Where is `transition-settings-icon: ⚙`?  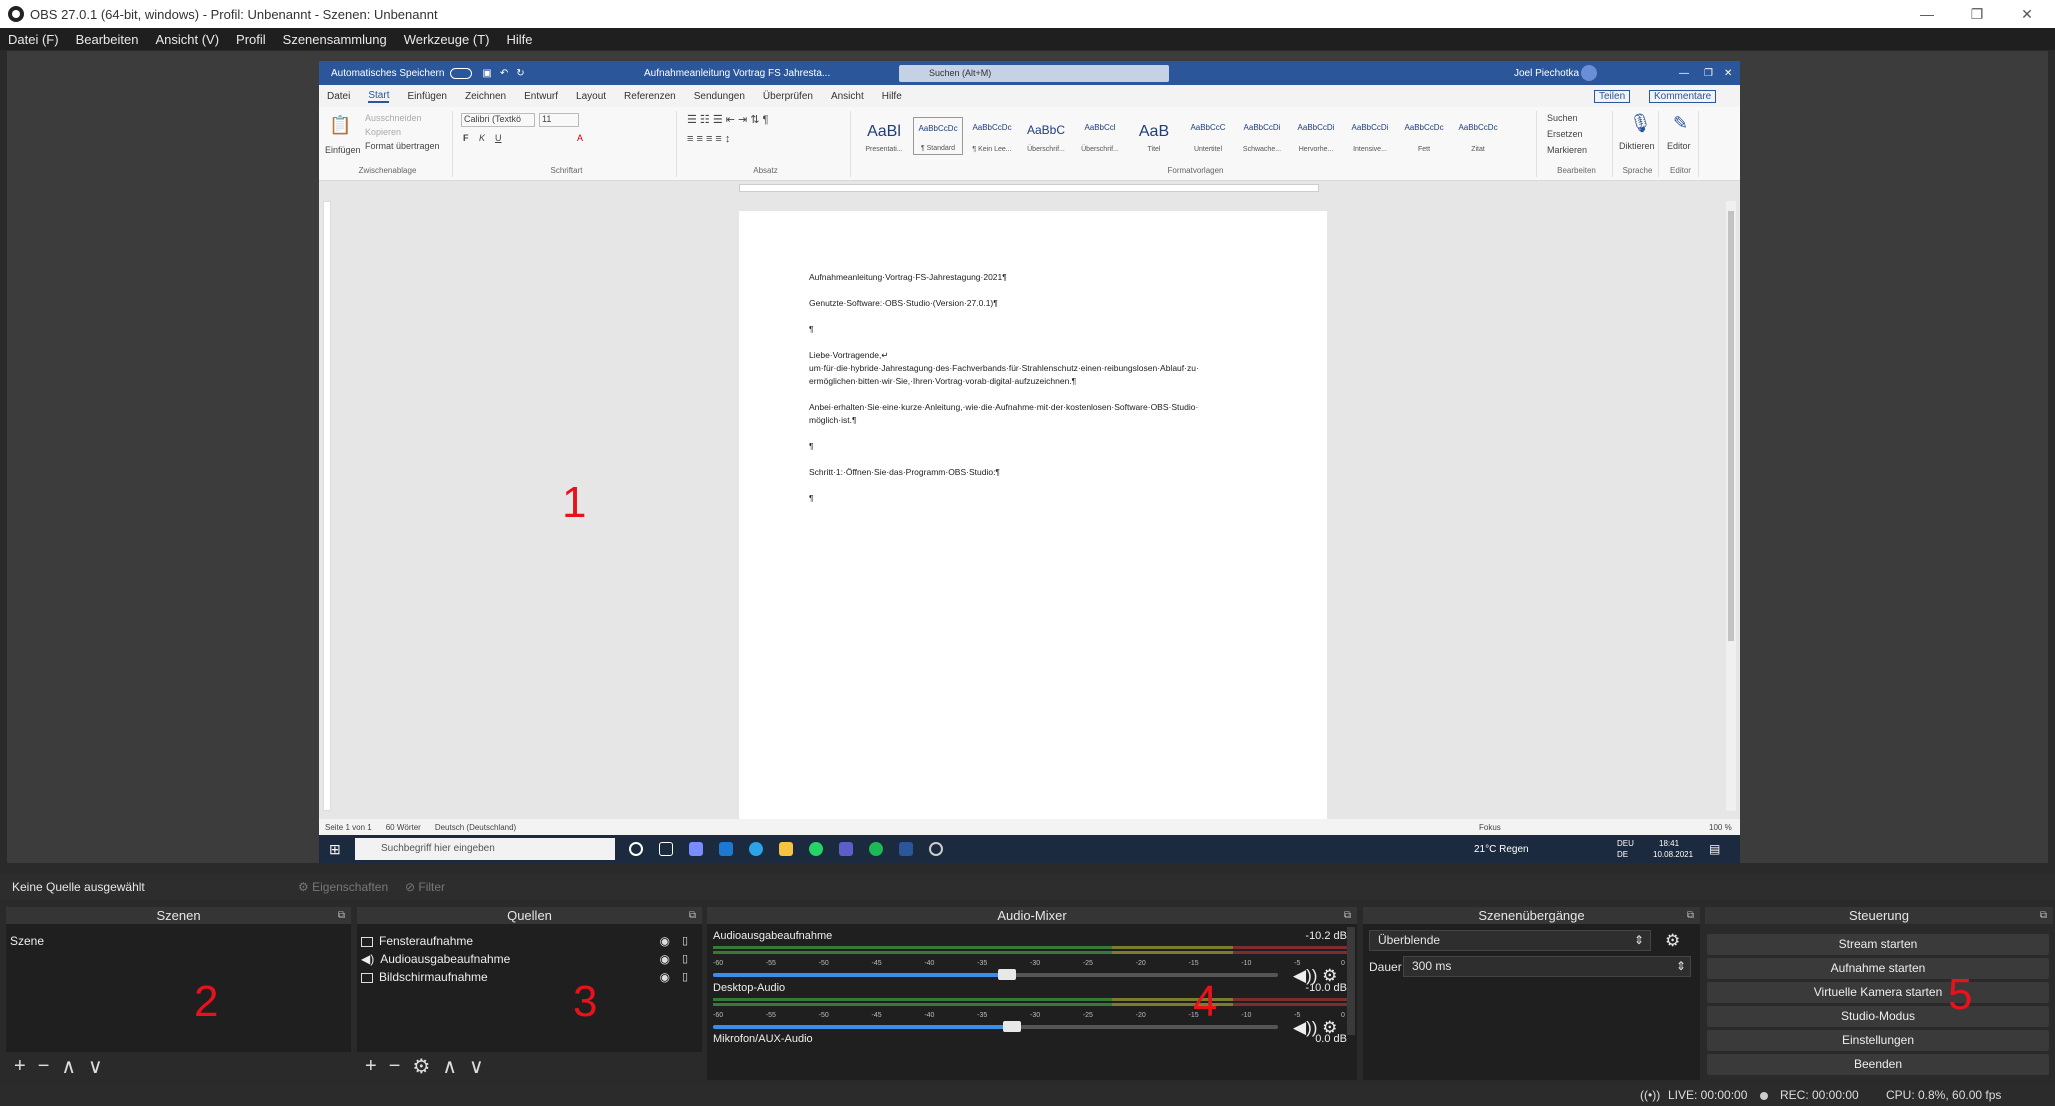 transition-settings-icon: ⚙ is located at coordinates (1672, 941).